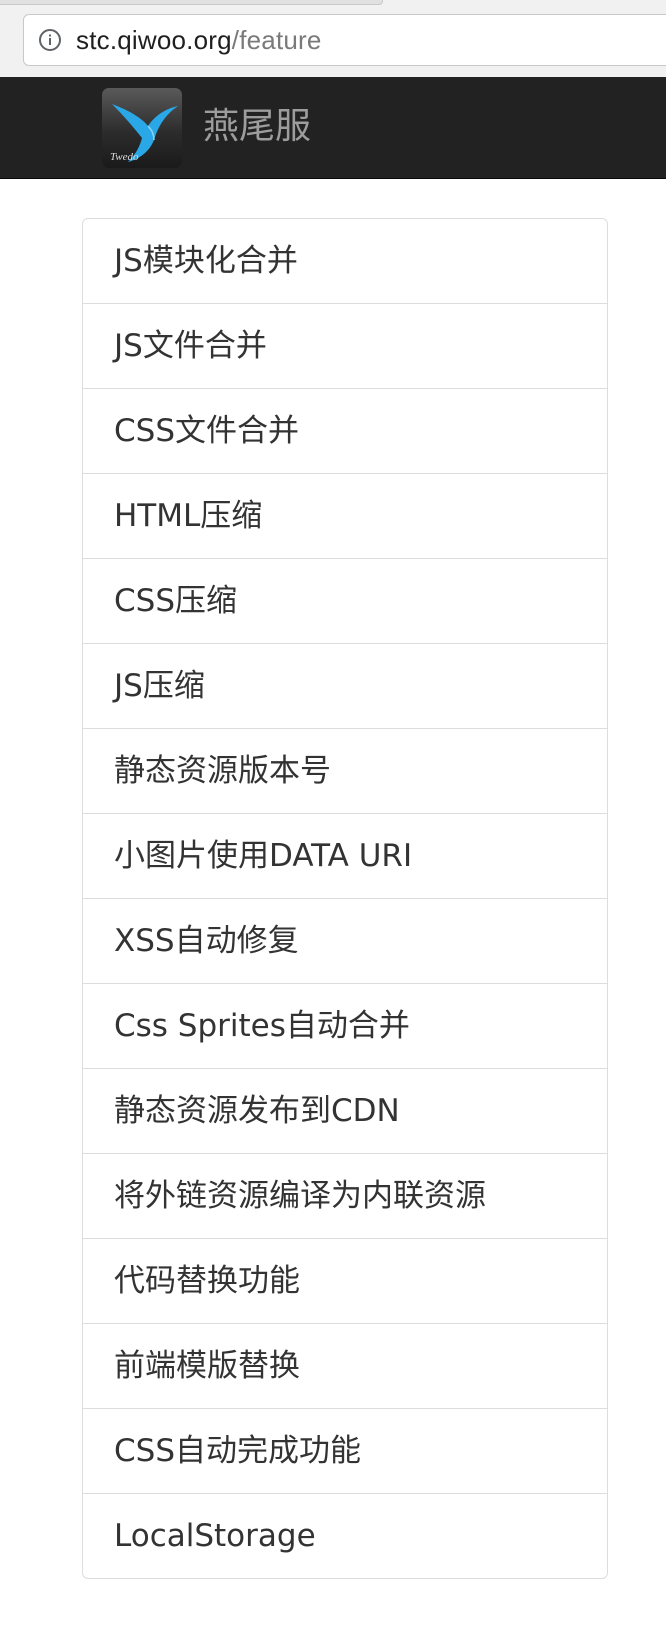  What do you see at coordinates (345, 1026) in the screenshot?
I see `feature-item: Css Sprites自动合并` at bounding box center [345, 1026].